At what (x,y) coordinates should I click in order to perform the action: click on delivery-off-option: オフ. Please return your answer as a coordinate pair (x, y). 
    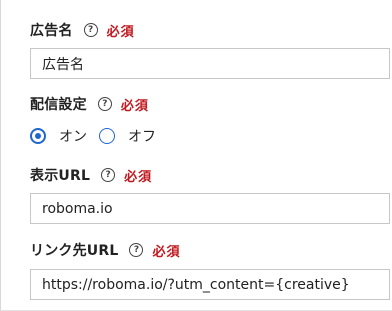
    Looking at the image, I should click on (127, 136).